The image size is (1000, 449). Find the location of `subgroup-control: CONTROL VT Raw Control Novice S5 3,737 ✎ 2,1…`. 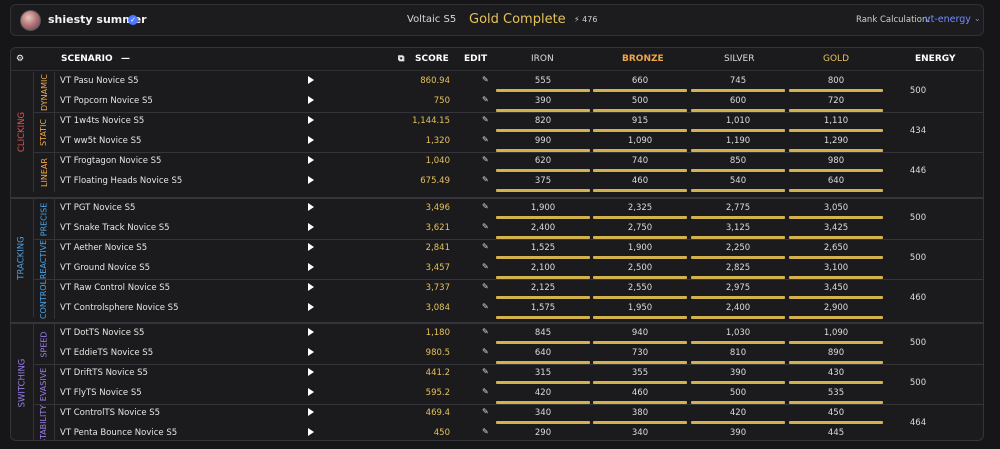

subgroup-control: CONTROL VT Raw Control Novice S5 3,737 ✎ 2,1… is located at coordinates (508, 299).